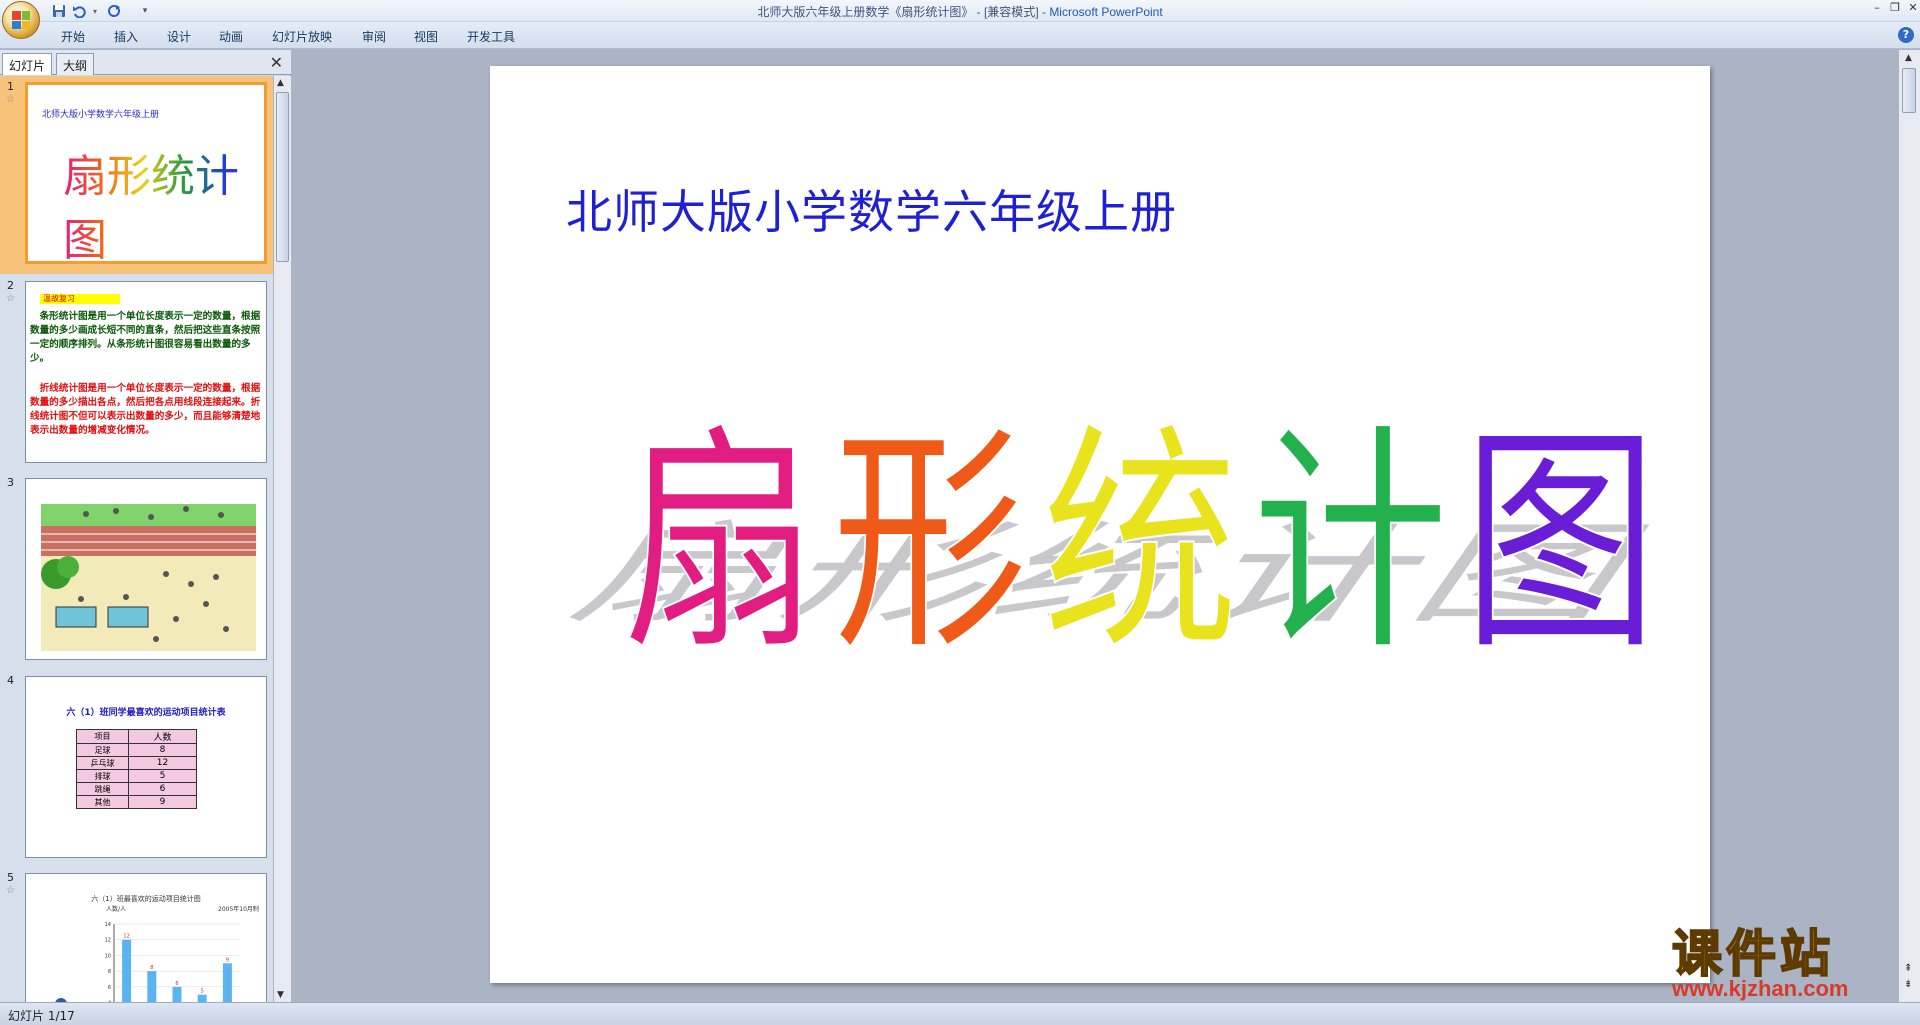 This screenshot has width=1920, height=1025. Describe the element at coordinates (179, 36) in the screenshot. I see `tab-design: 设计` at that location.